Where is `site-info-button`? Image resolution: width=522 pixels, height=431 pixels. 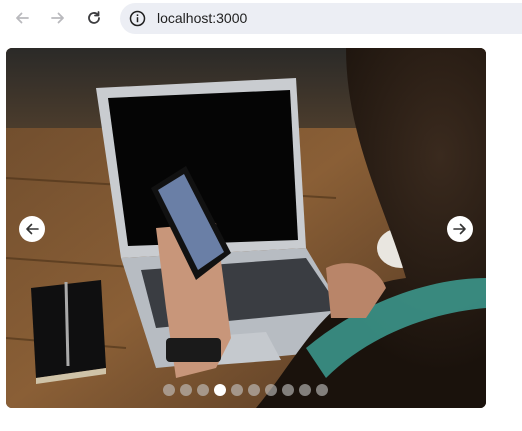
site-info-button is located at coordinates (137, 18).